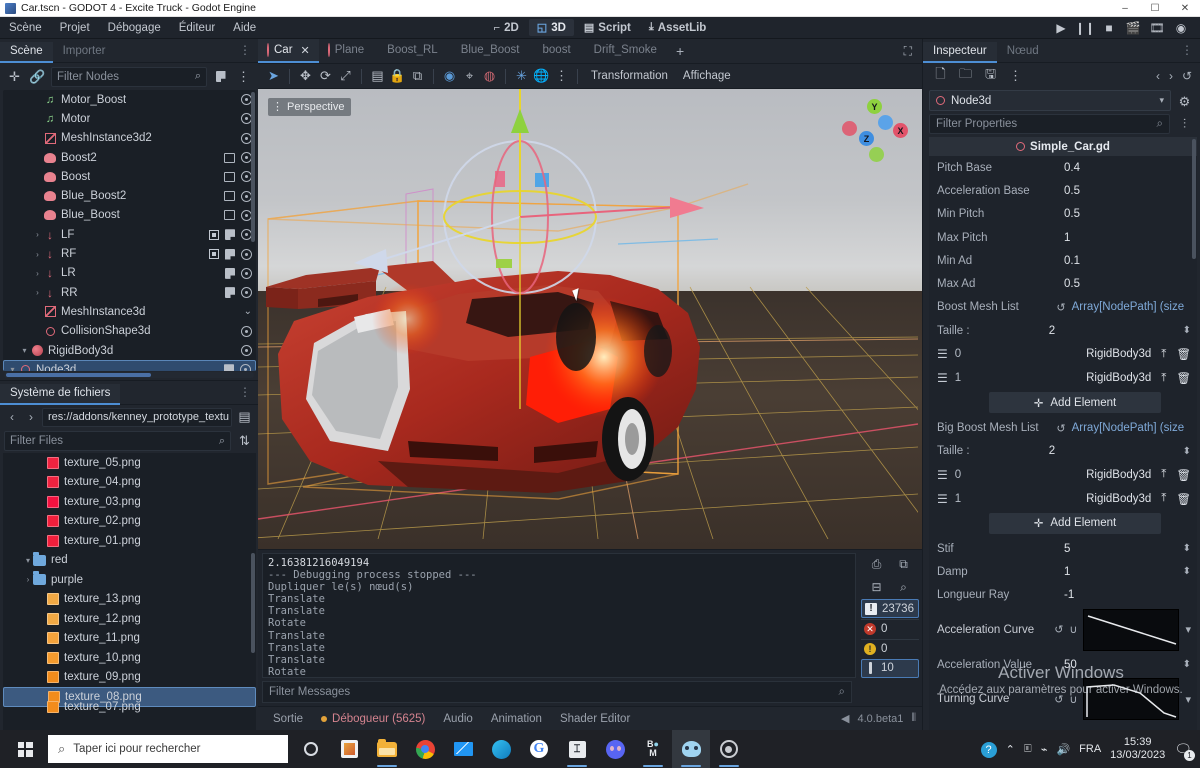  Describe the element at coordinates (129, 273) in the screenshot. I see `scene-tree-item: › ↓ LR` at that location.